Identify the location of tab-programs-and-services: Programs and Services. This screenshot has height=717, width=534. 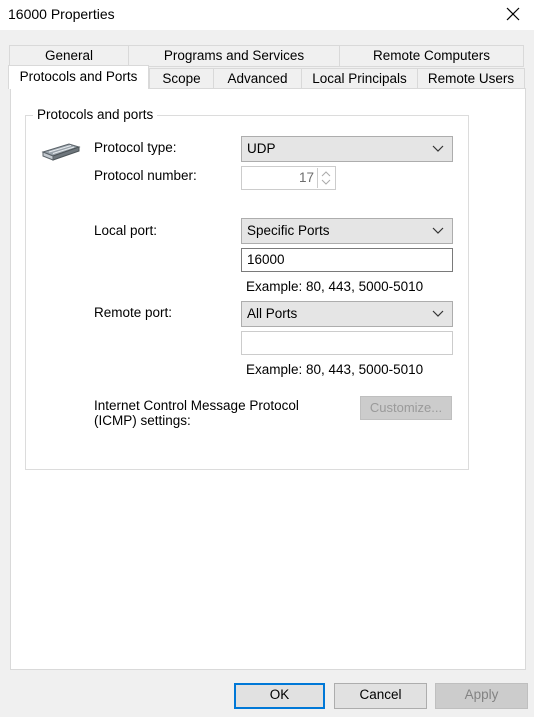
(234, 56).